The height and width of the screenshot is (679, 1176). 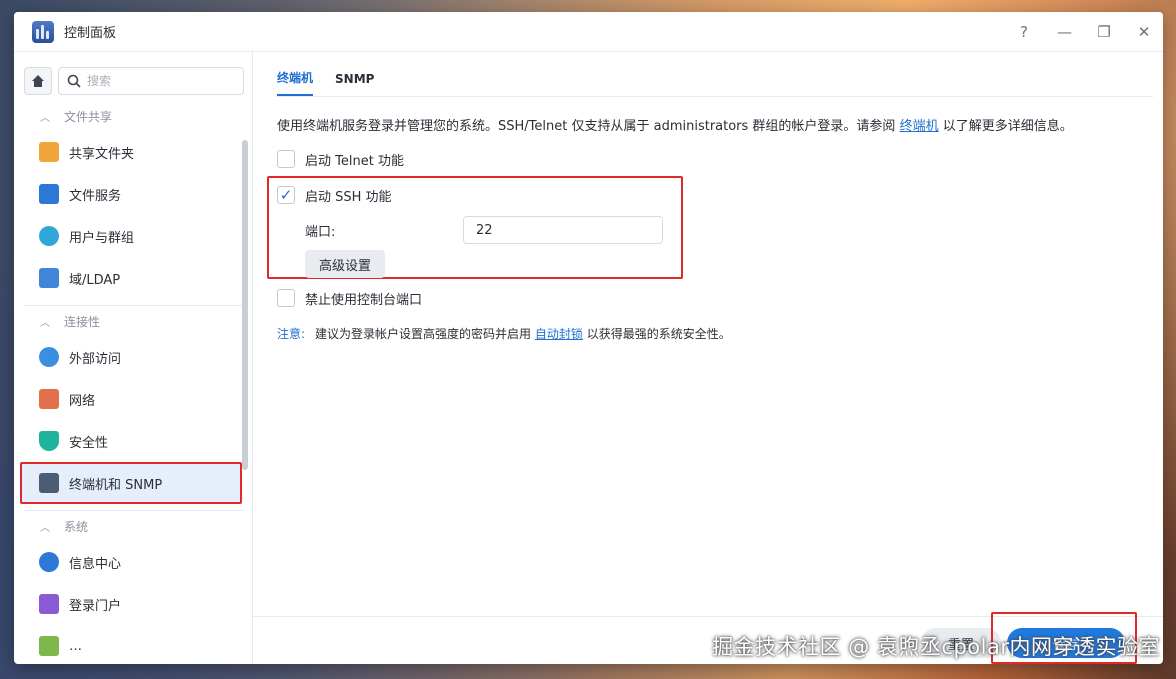 I want to click on sidebar-item-terminal-snmp: 终端机和 SNMP, so click(x=131, y=483).